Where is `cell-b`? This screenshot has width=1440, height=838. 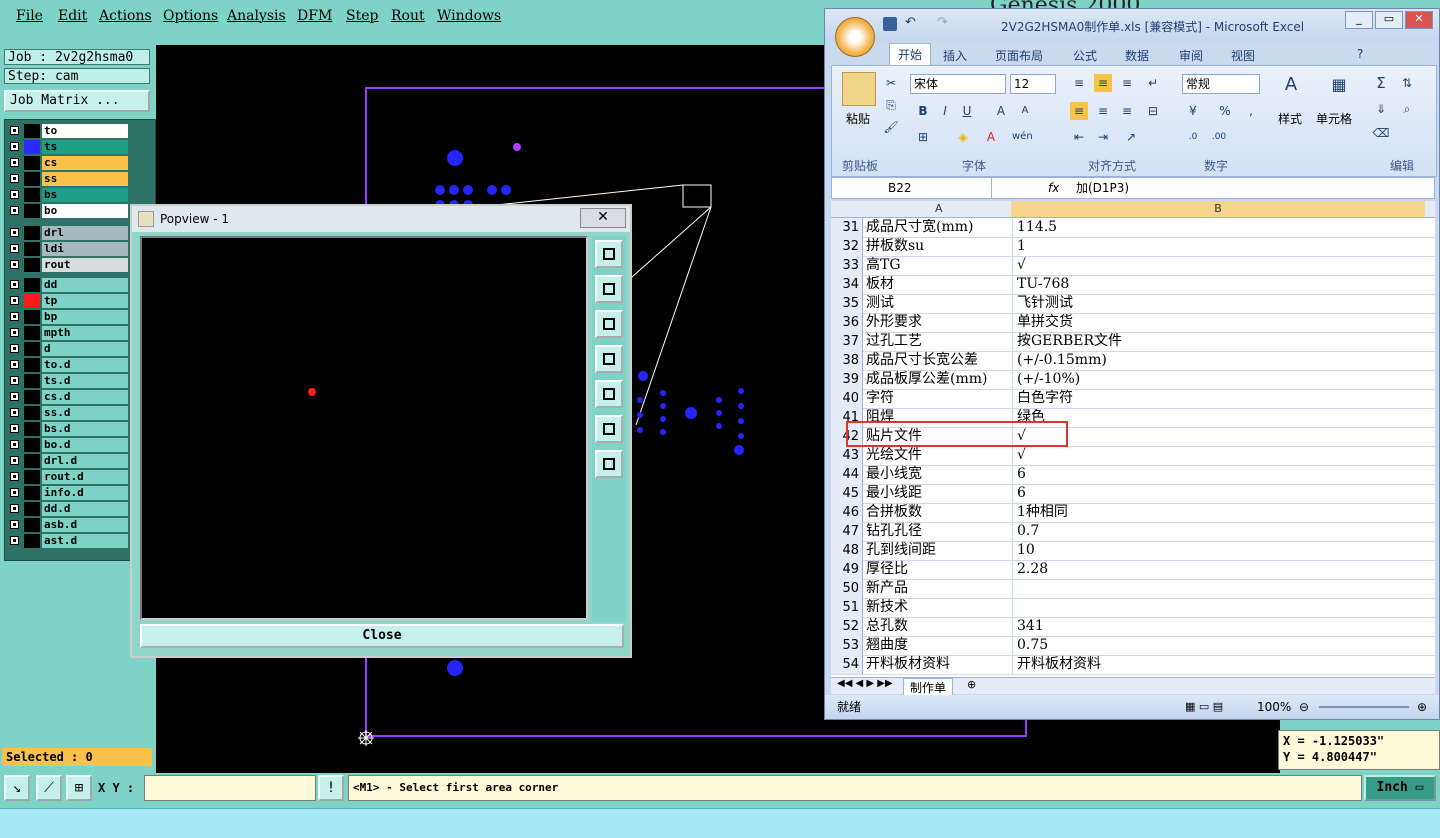
cell-b is located at coordinates (1217, 588).